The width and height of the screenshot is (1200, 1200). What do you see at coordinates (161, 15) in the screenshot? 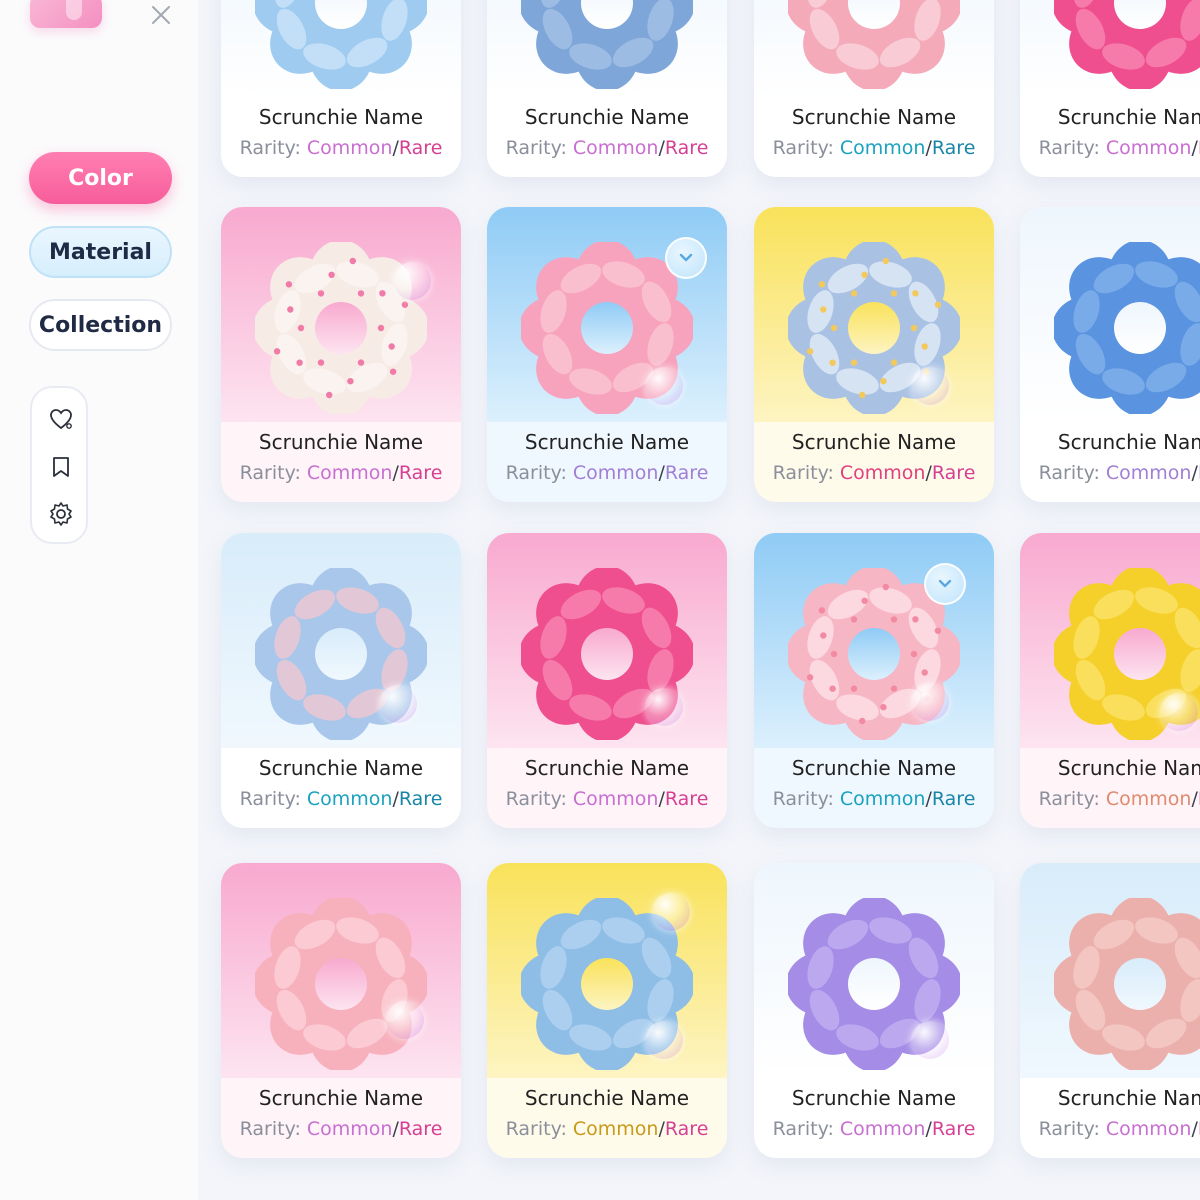
I see `close-icon` at bounding box center [161, 15].